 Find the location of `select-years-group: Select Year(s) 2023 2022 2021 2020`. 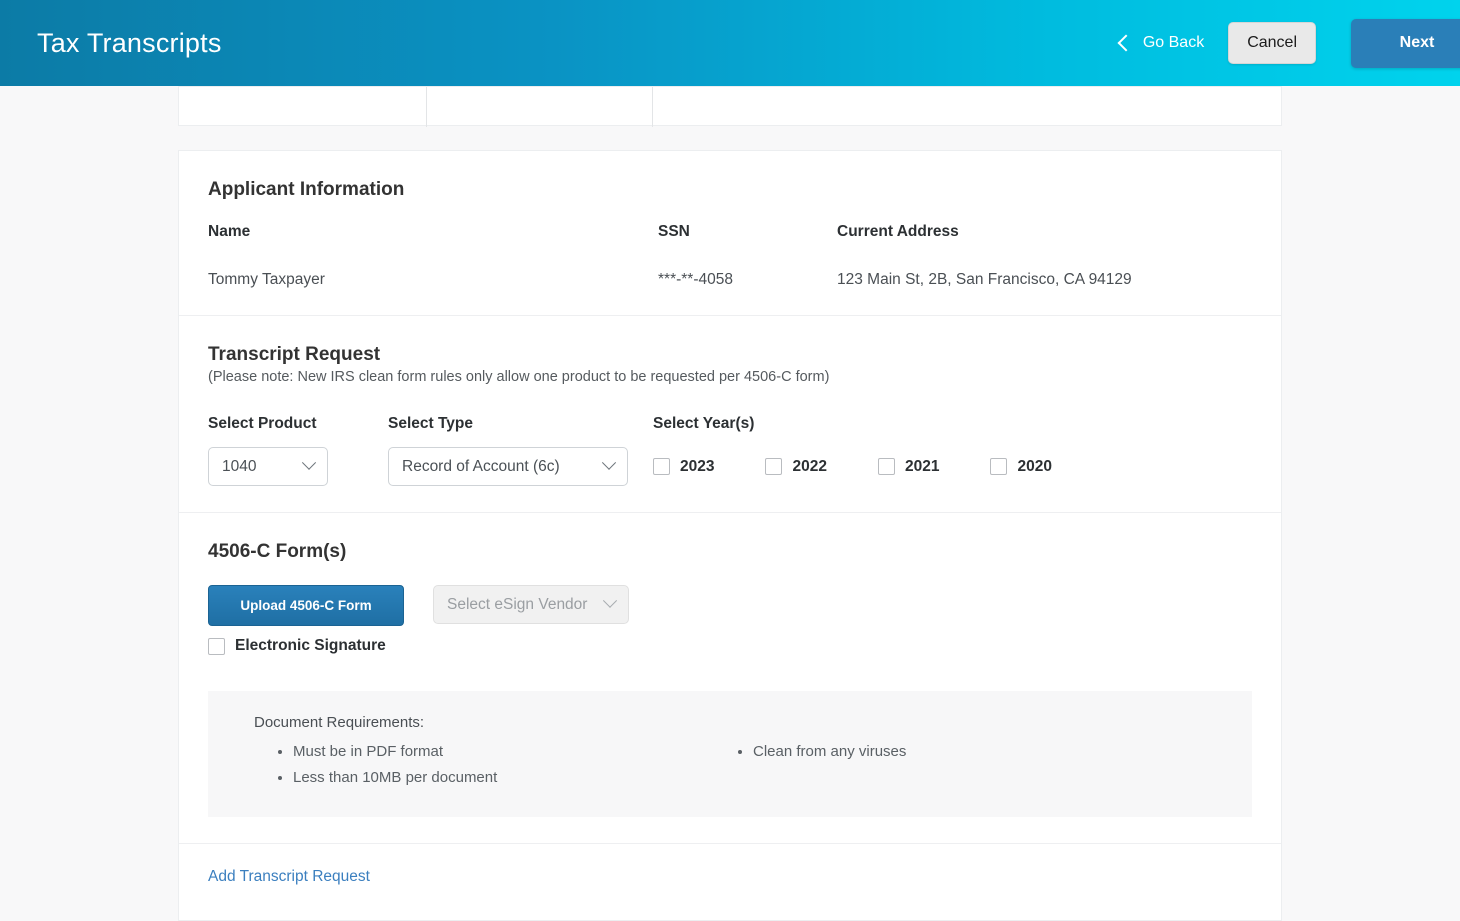

select-years-group: Select Year(s) 2023 2022 2021 2020 is located at coordinates (852, 450).